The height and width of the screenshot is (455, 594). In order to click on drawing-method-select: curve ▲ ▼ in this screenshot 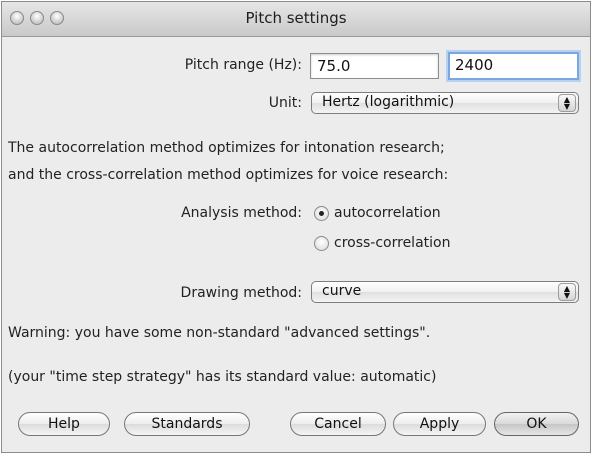, I will do `click(445, 292)`.